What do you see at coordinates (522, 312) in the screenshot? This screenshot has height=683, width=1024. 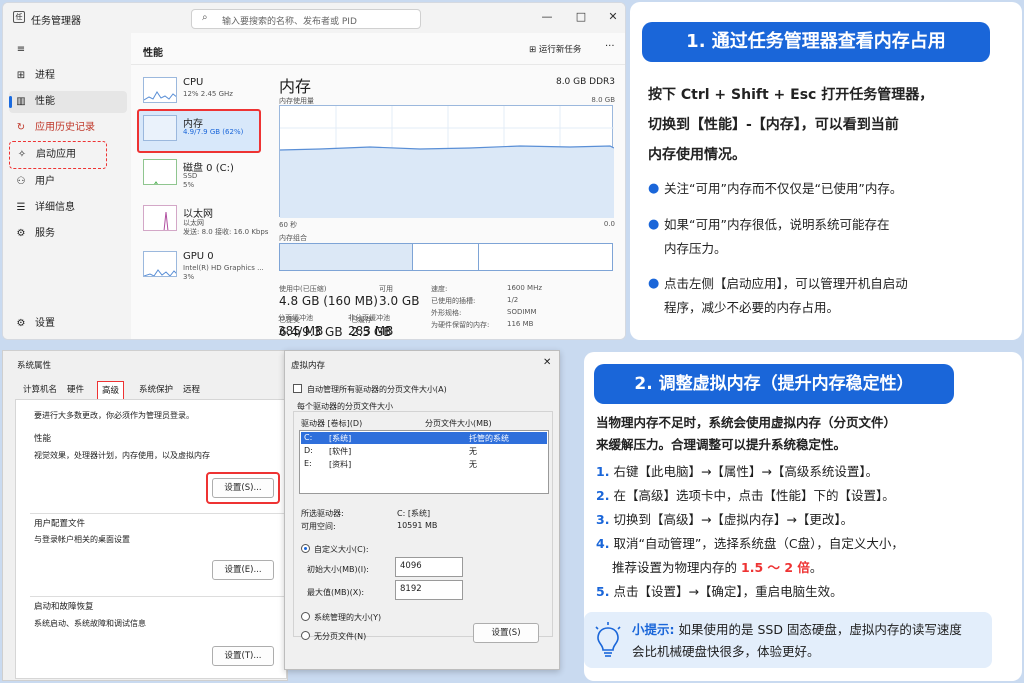 I see `spec-value: SODIMM` at bounding box center [522, 312].